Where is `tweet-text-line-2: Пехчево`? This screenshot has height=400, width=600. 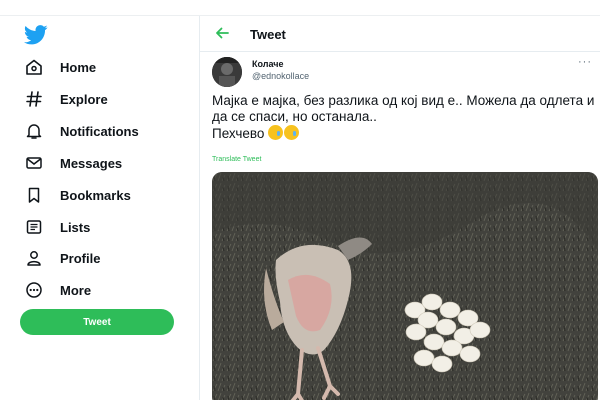 tweet-text-line-2: Пехчево is located at coordinates (405, 133).